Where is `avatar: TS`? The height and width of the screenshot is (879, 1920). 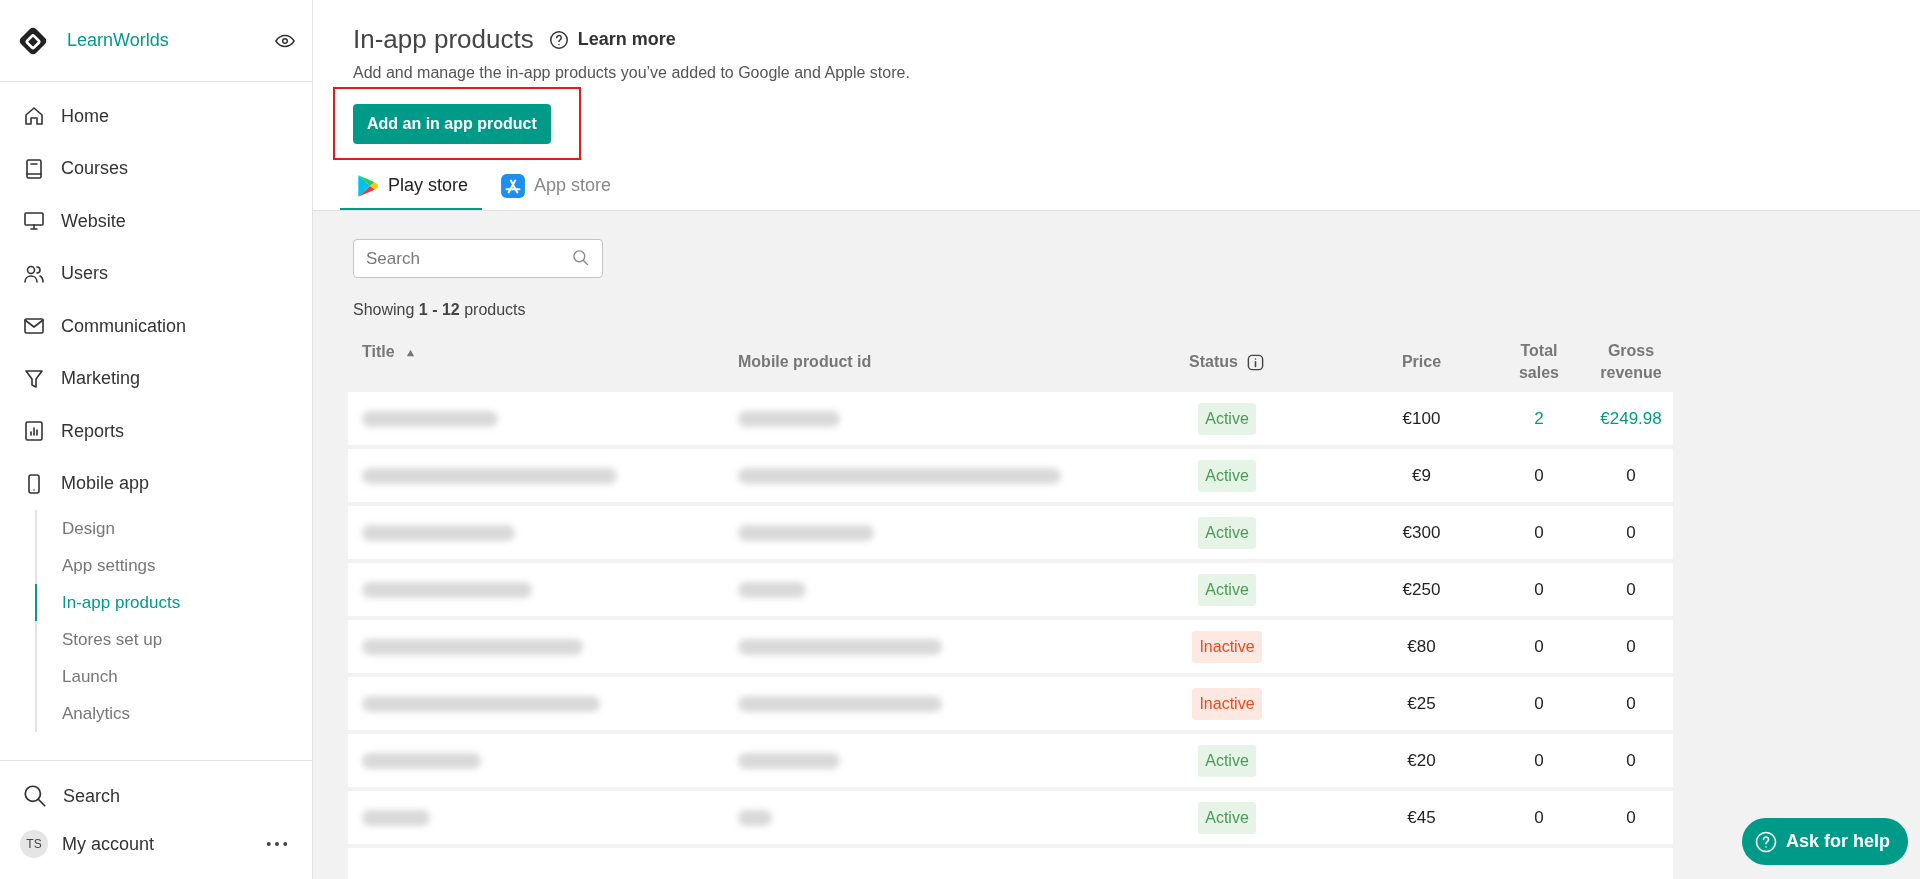
avatar: TS is located at coordinates (34, 844).